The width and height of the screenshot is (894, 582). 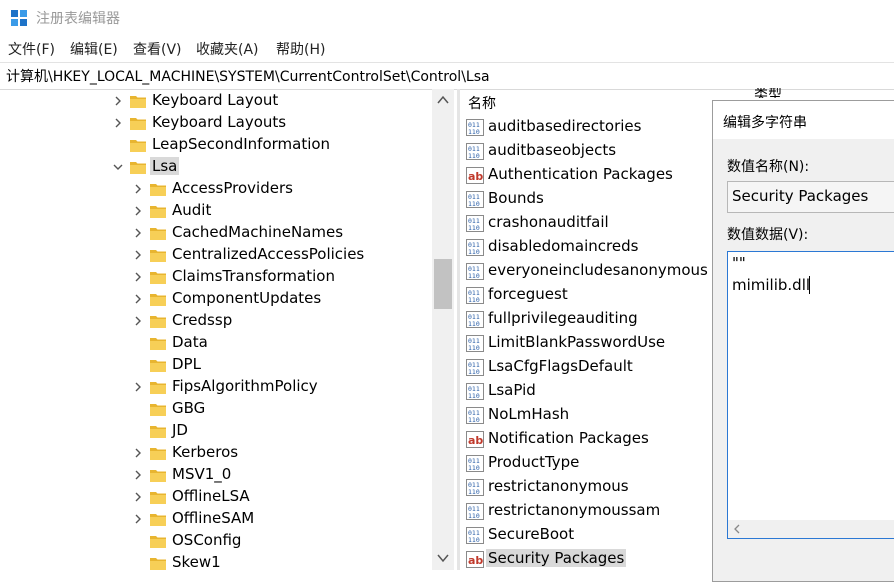 I want to click on tree-item: ClaimsTransformation, so click(x=215, y=277).